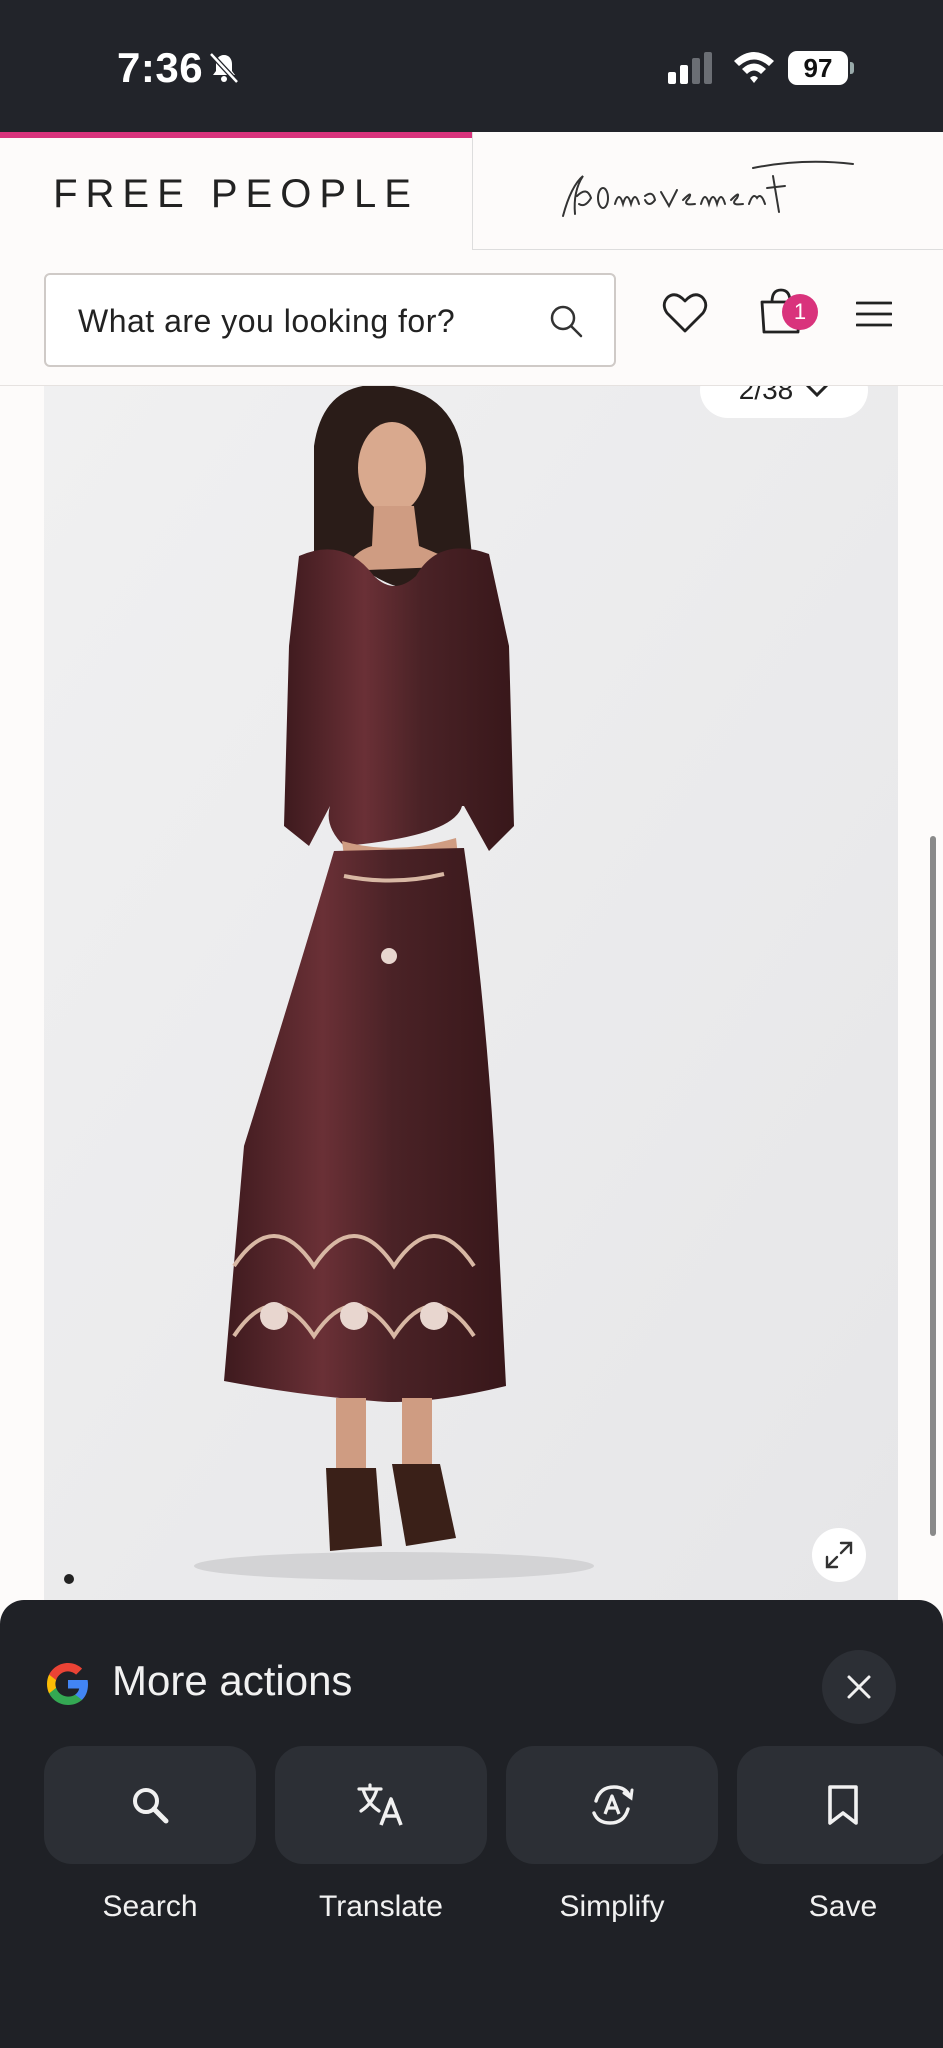 The width and height of the screenshot is (943, 2048). Describe the element at coordinates (267, 321) in the screenshot. I see `search-placeholder: What are you looking for?` at that location.